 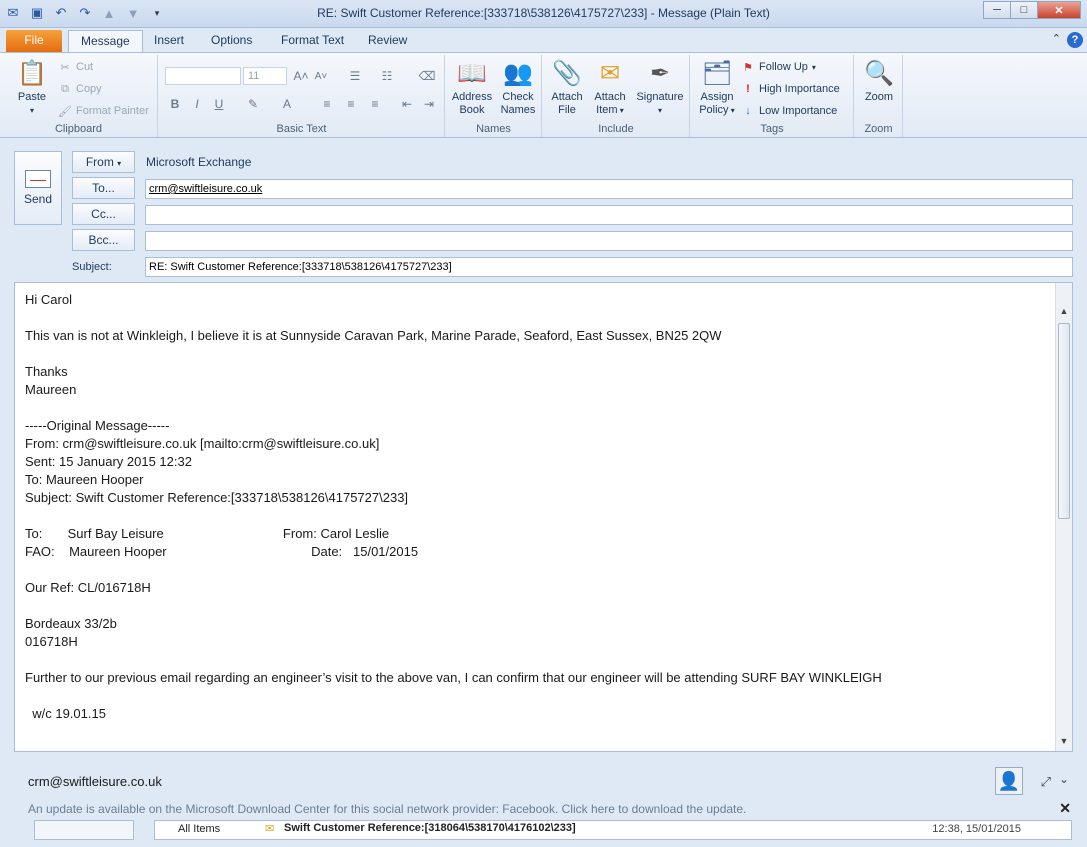 I want to click on mail-item-icon: ✉, so click(x=270, y=829).